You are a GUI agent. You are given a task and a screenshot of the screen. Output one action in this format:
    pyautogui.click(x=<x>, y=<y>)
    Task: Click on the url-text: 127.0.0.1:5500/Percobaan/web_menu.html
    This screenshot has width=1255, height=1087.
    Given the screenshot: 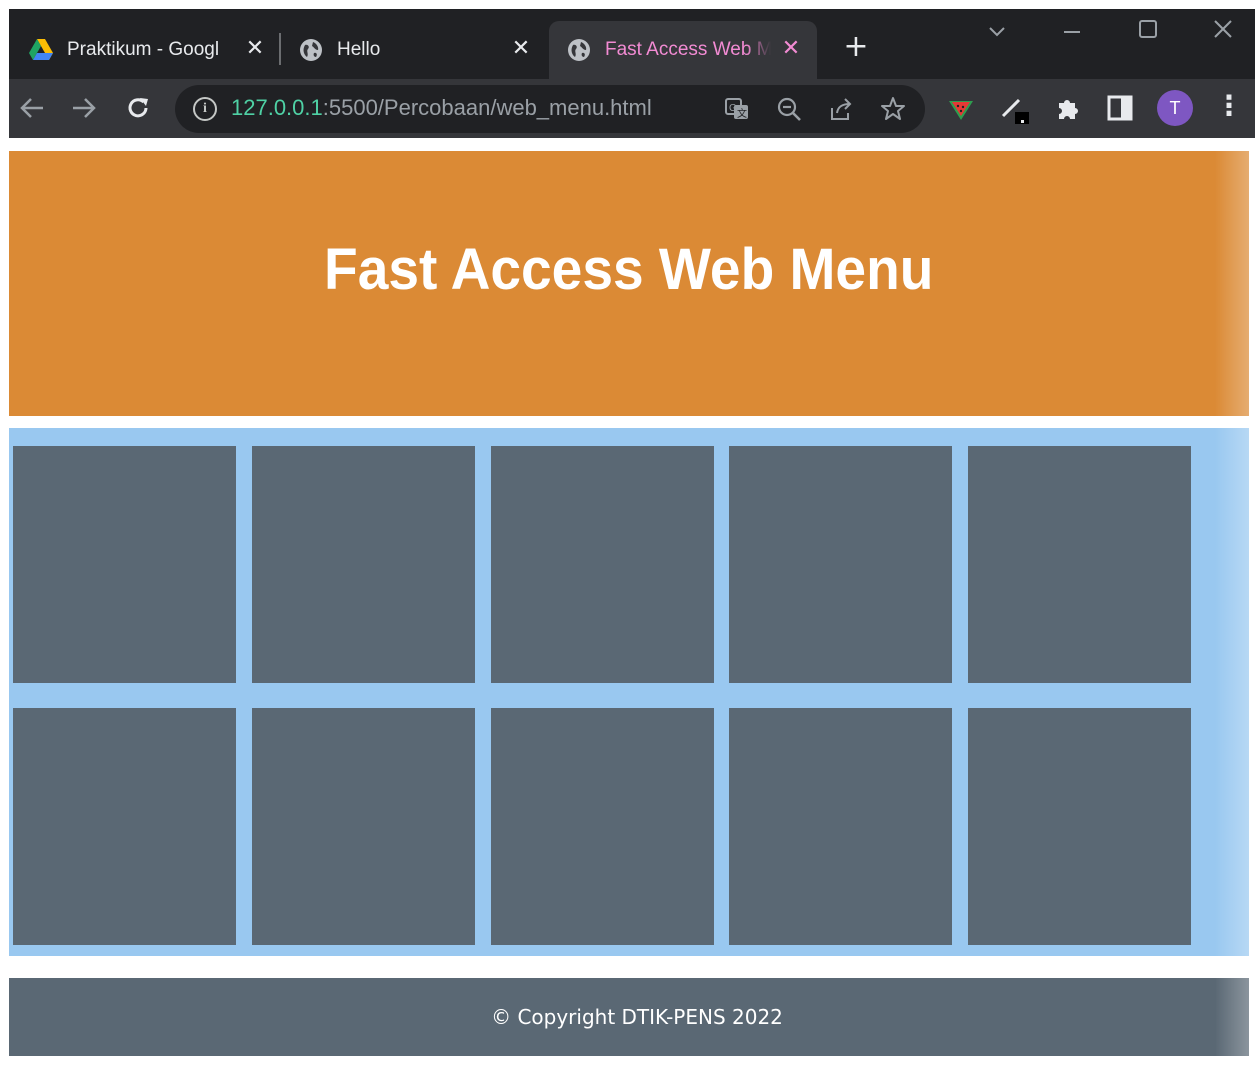 What is the action you would take?
    pyautogui.click(x=441, y=108)
    